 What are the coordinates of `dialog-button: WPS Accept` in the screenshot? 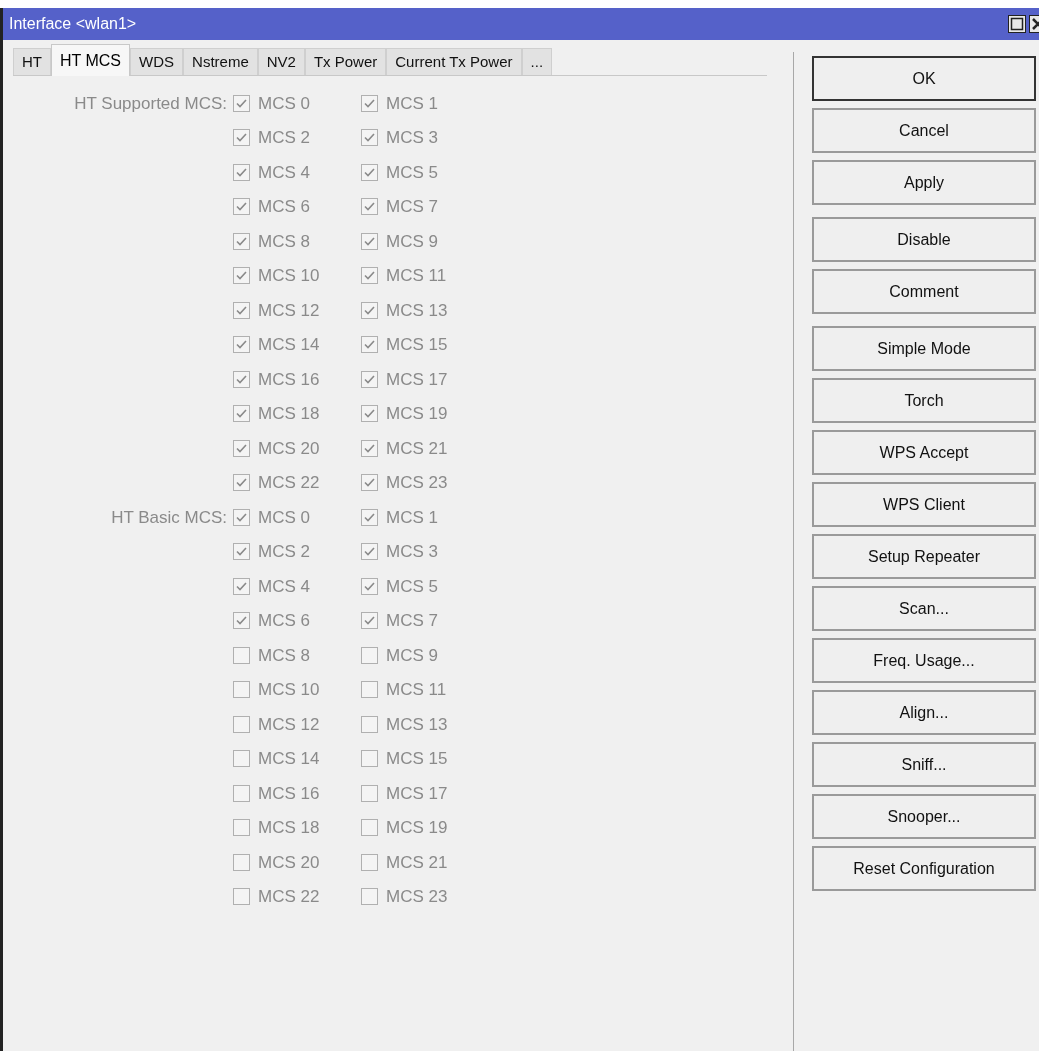 It's located at (924, 452).